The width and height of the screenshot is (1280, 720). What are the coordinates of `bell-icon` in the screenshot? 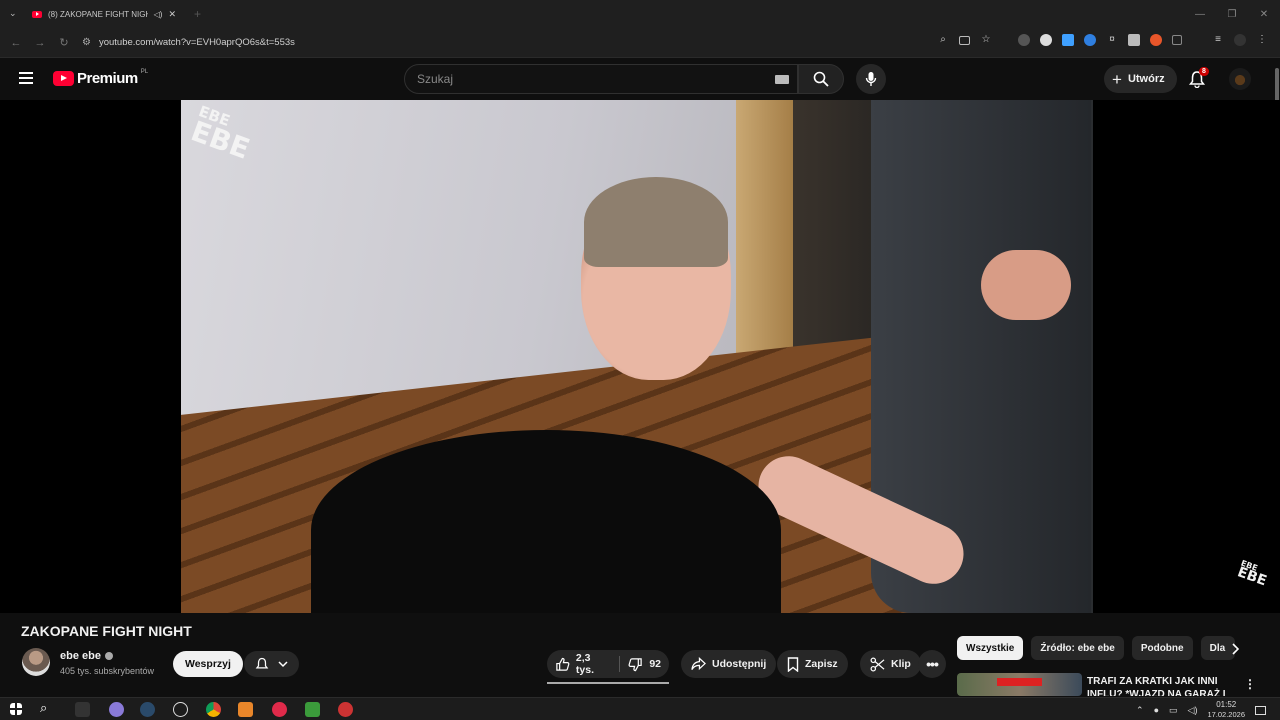 It's located at (262, 663).